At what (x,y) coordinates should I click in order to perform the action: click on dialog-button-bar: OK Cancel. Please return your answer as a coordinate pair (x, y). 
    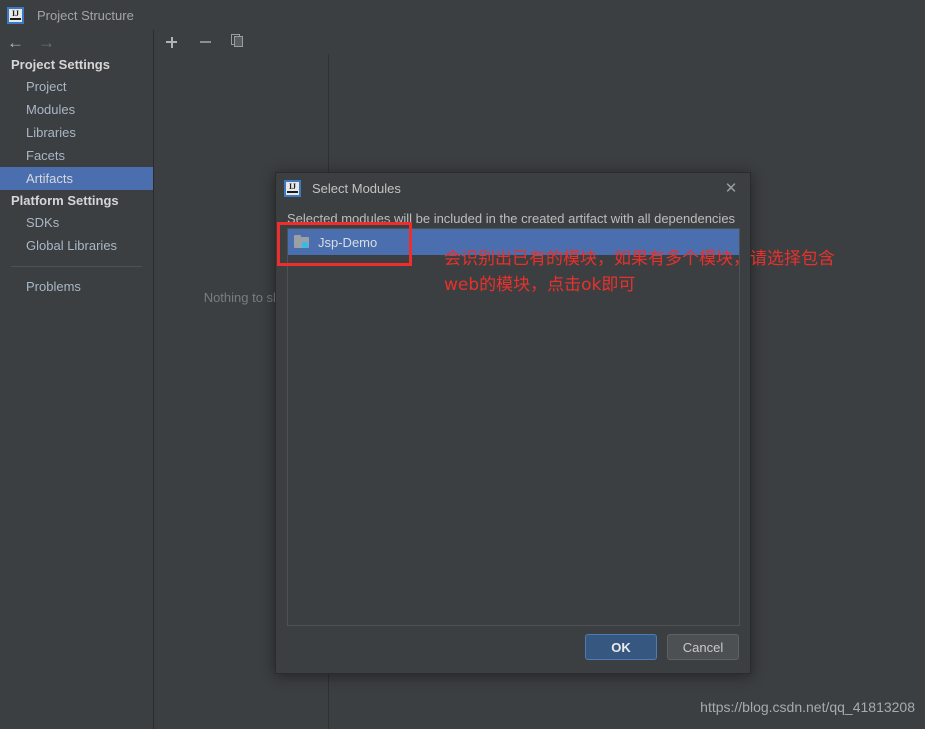
    Looking at the image, I should click on (514, 647).